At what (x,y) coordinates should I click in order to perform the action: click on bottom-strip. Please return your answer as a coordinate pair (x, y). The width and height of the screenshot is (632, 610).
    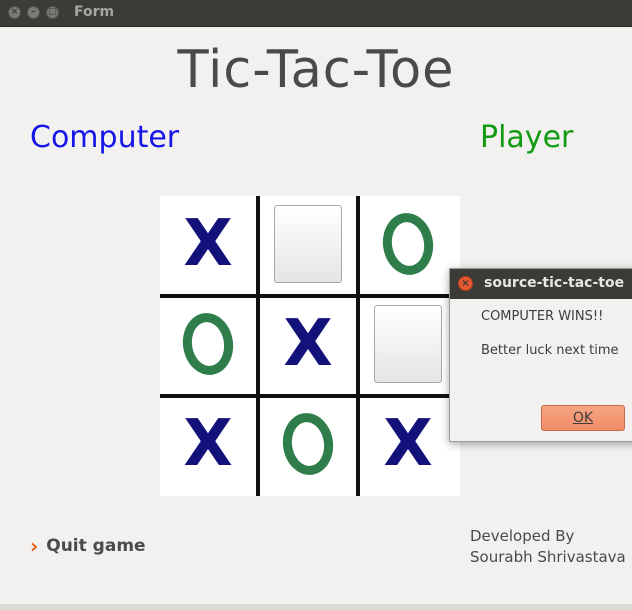
    Looking at the image, I should click on (316, 607).